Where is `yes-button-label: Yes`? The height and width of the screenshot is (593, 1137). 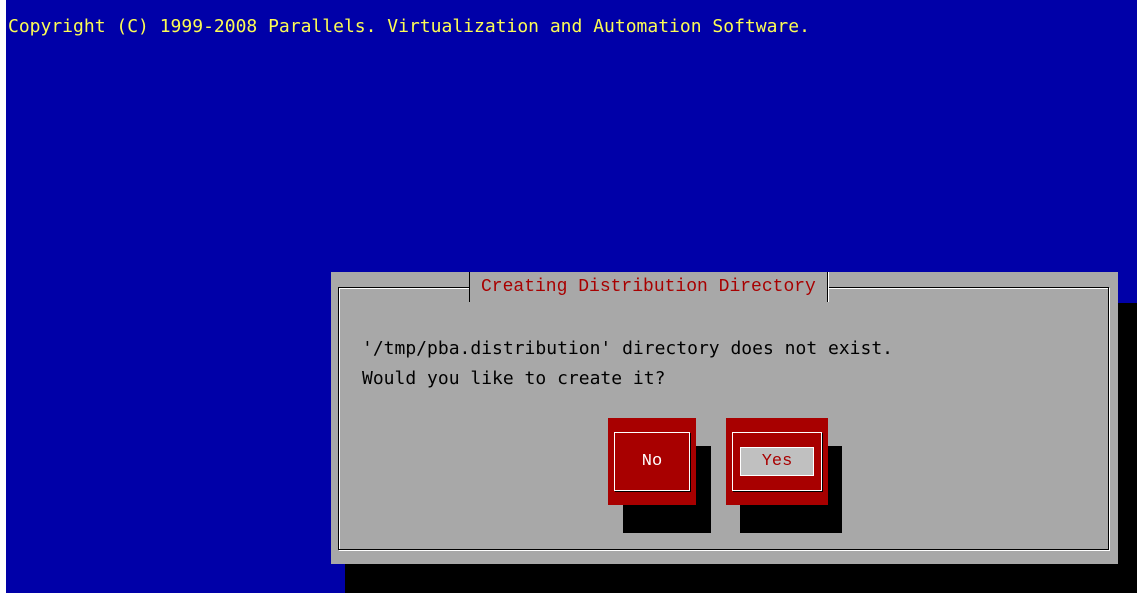
yes-button-label: Yes is located at coordinates (777, 461).